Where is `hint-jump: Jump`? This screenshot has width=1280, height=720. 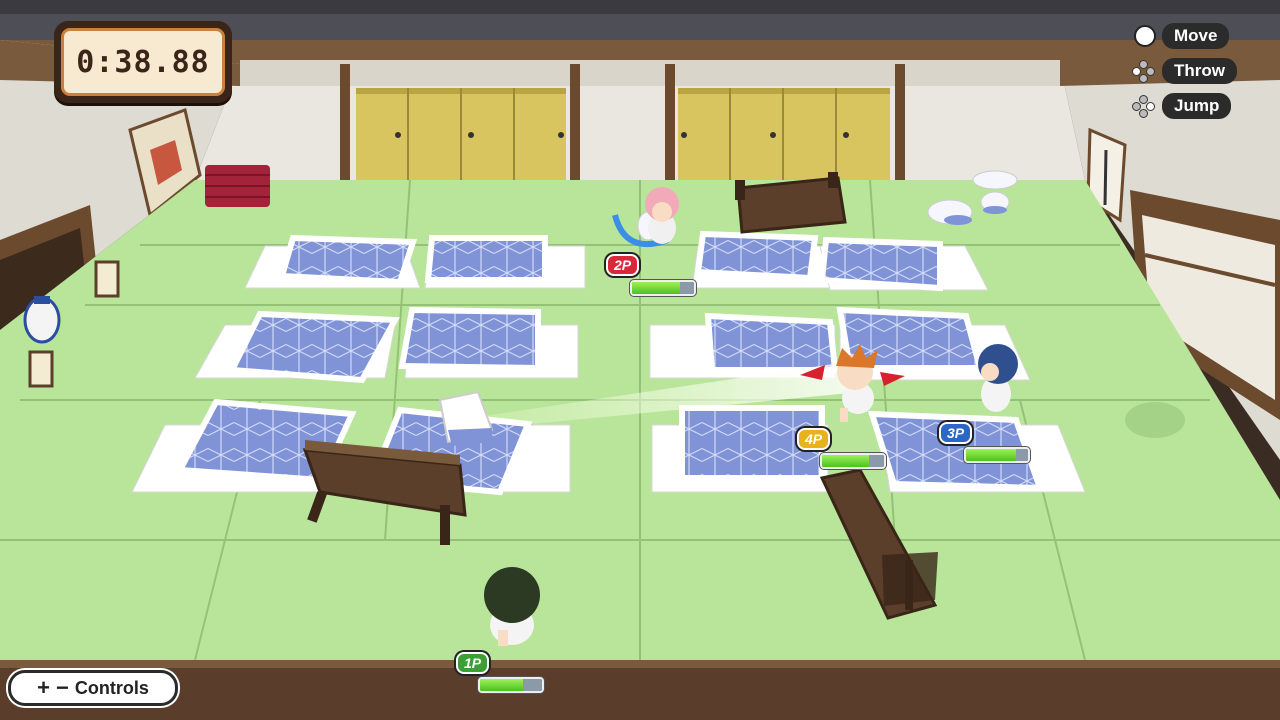 hint-jump: Jump is located at coordinates (1182, 106).